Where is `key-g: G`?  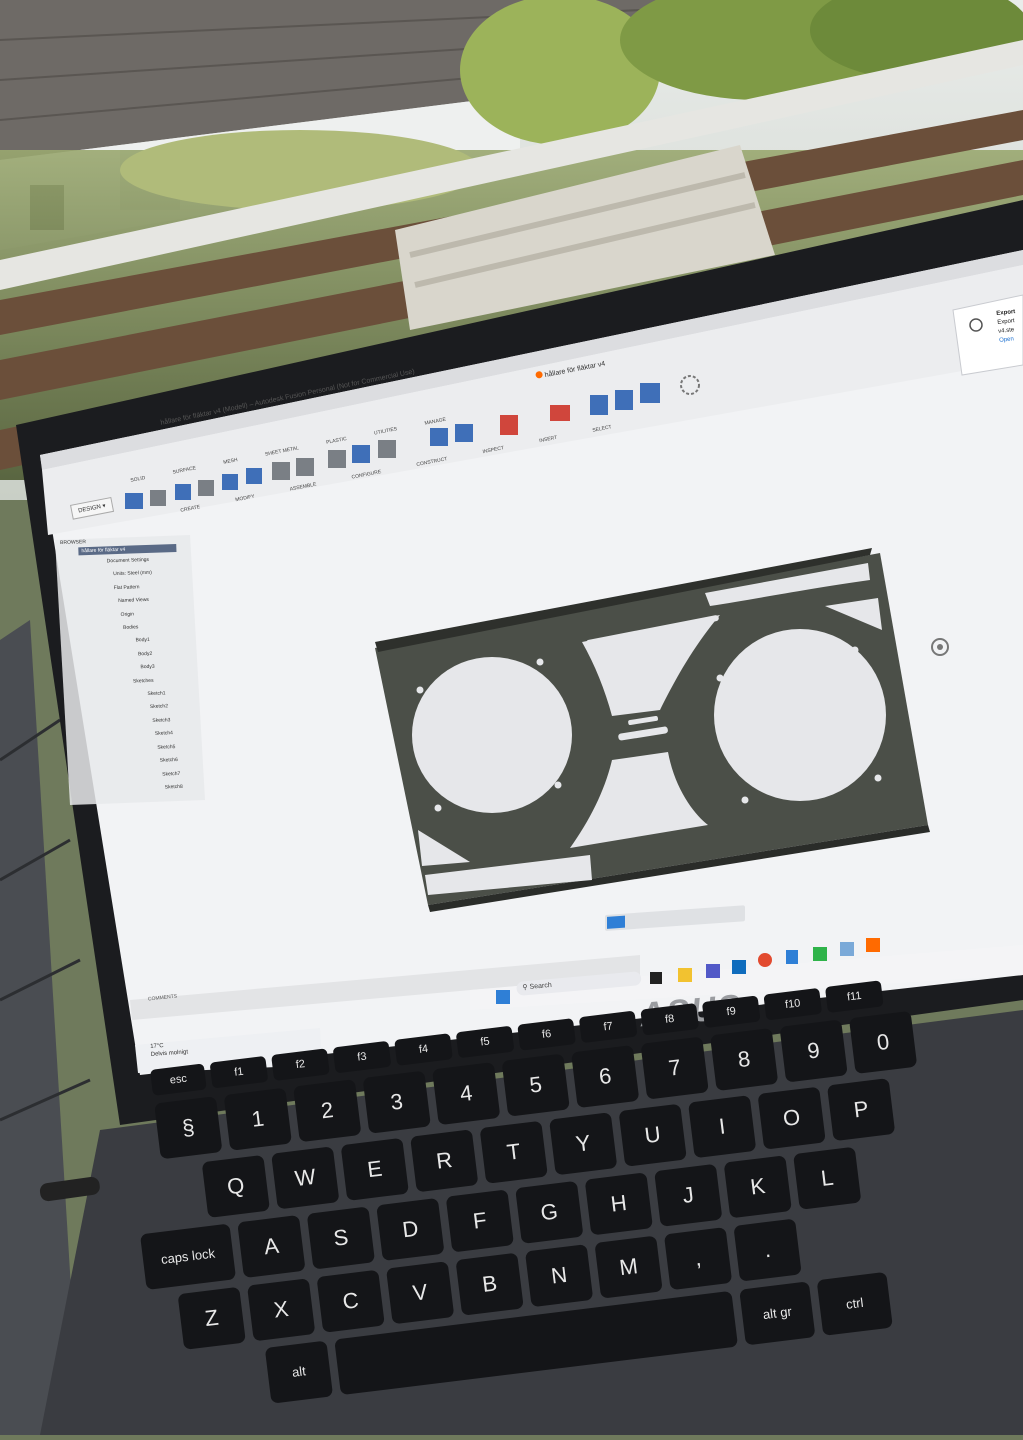 key-g: G is located at coordinates (549, 1212).